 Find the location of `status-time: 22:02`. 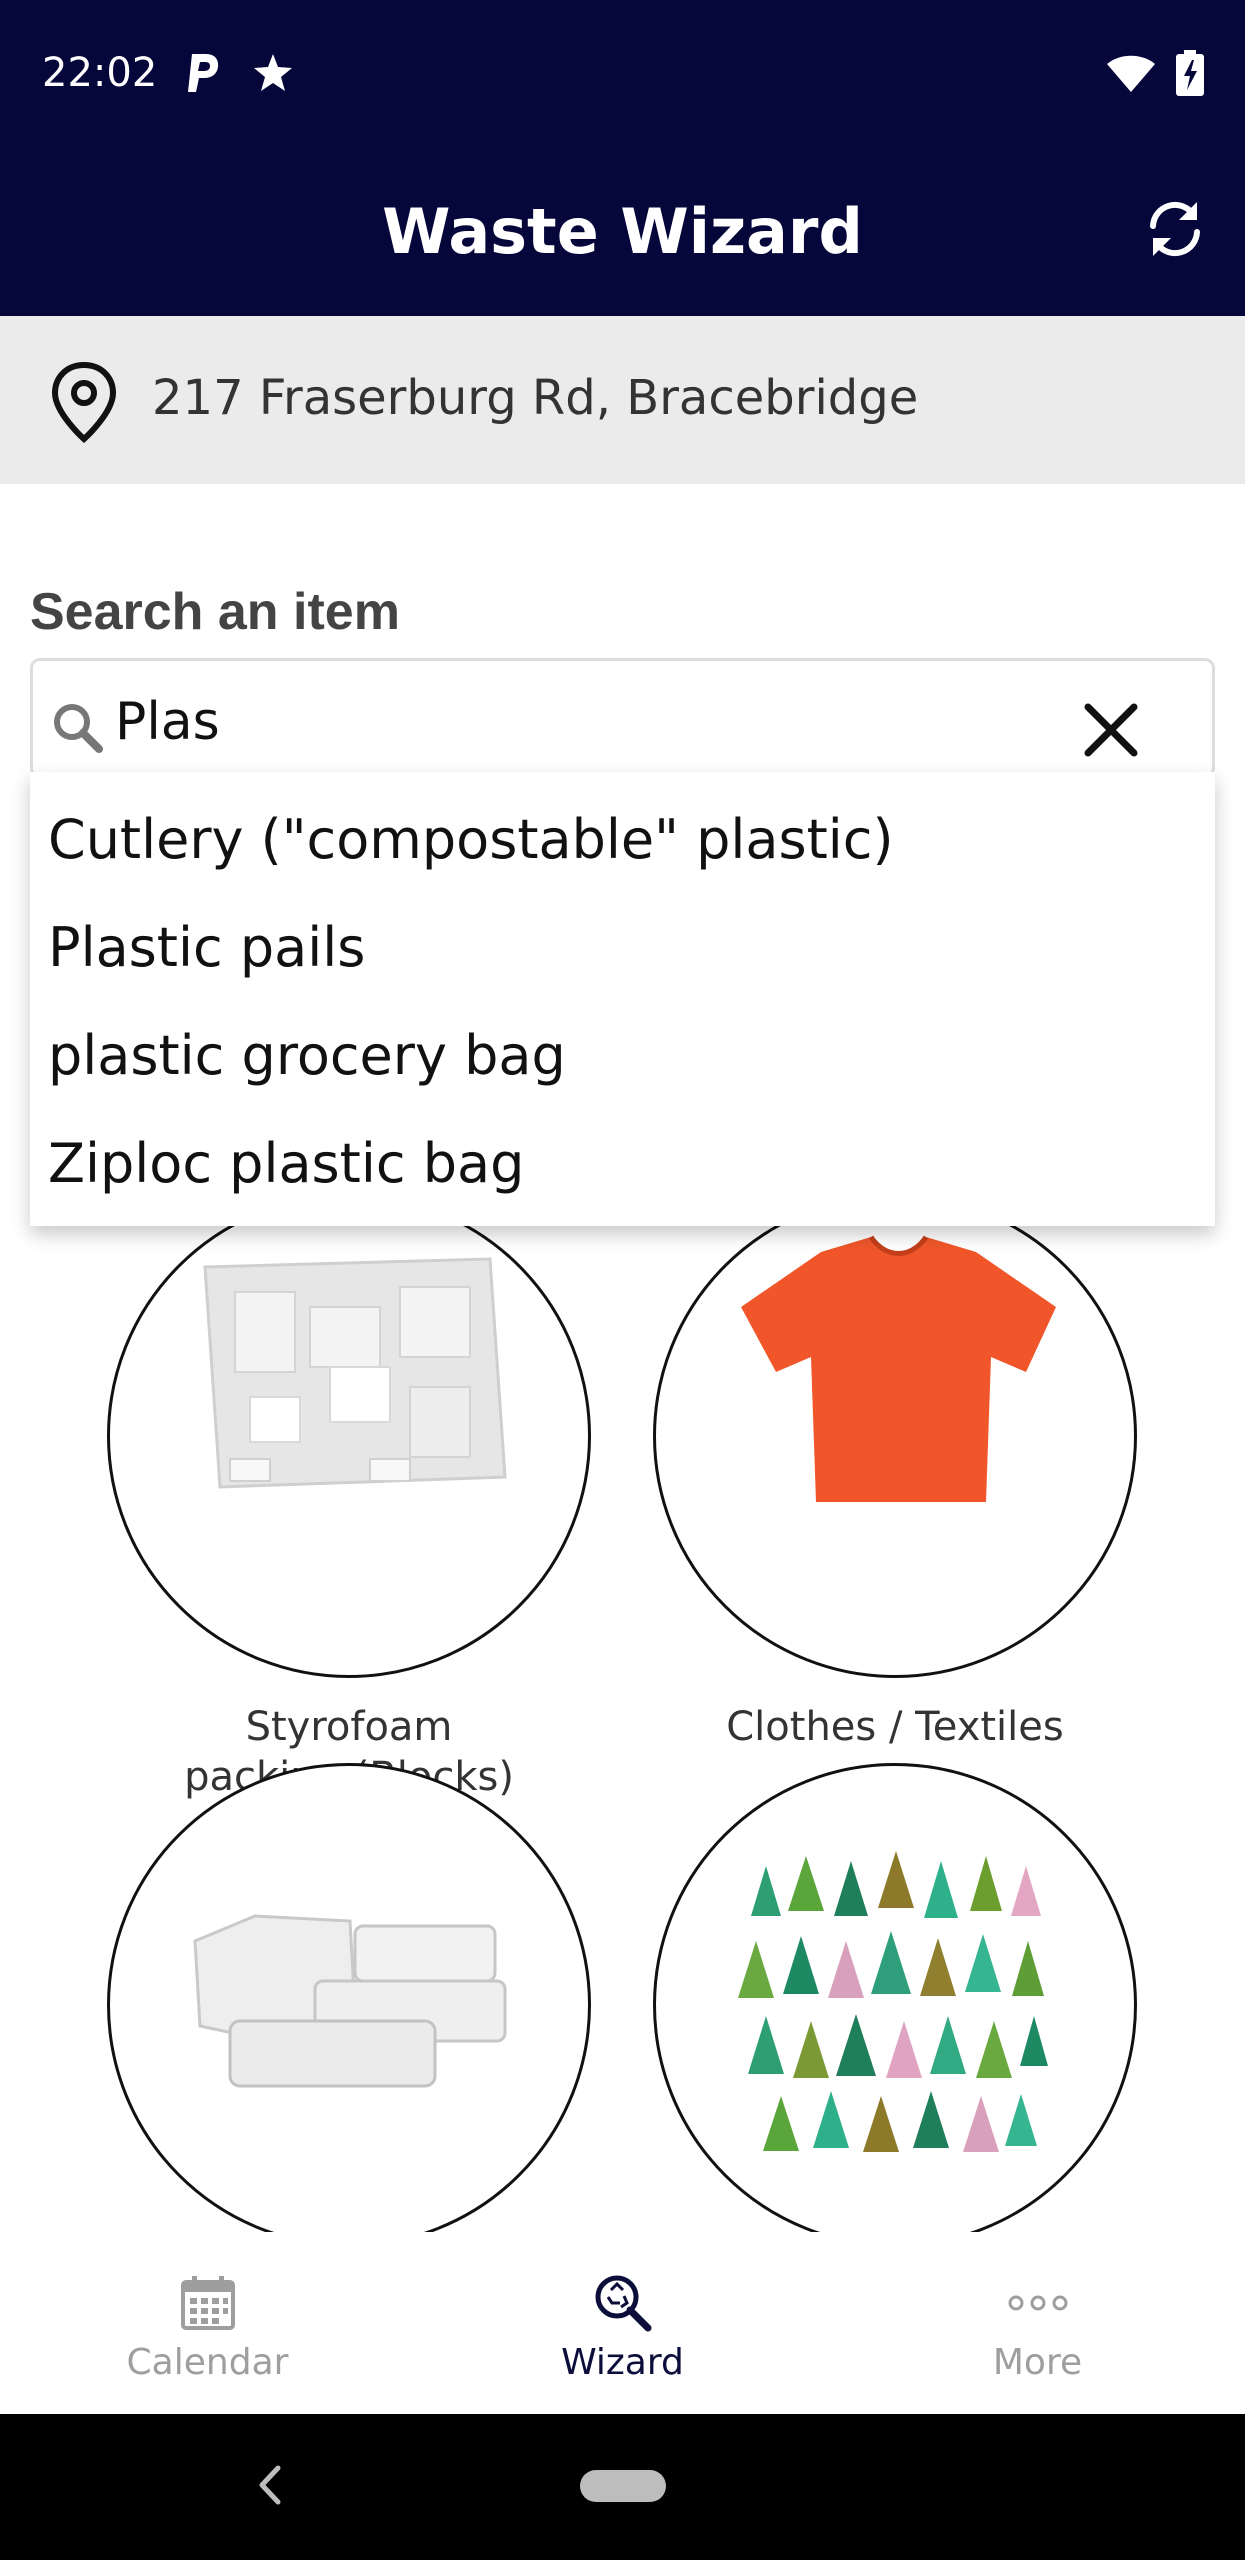

status-time: 22:02 is located at coordinates (100, 73).